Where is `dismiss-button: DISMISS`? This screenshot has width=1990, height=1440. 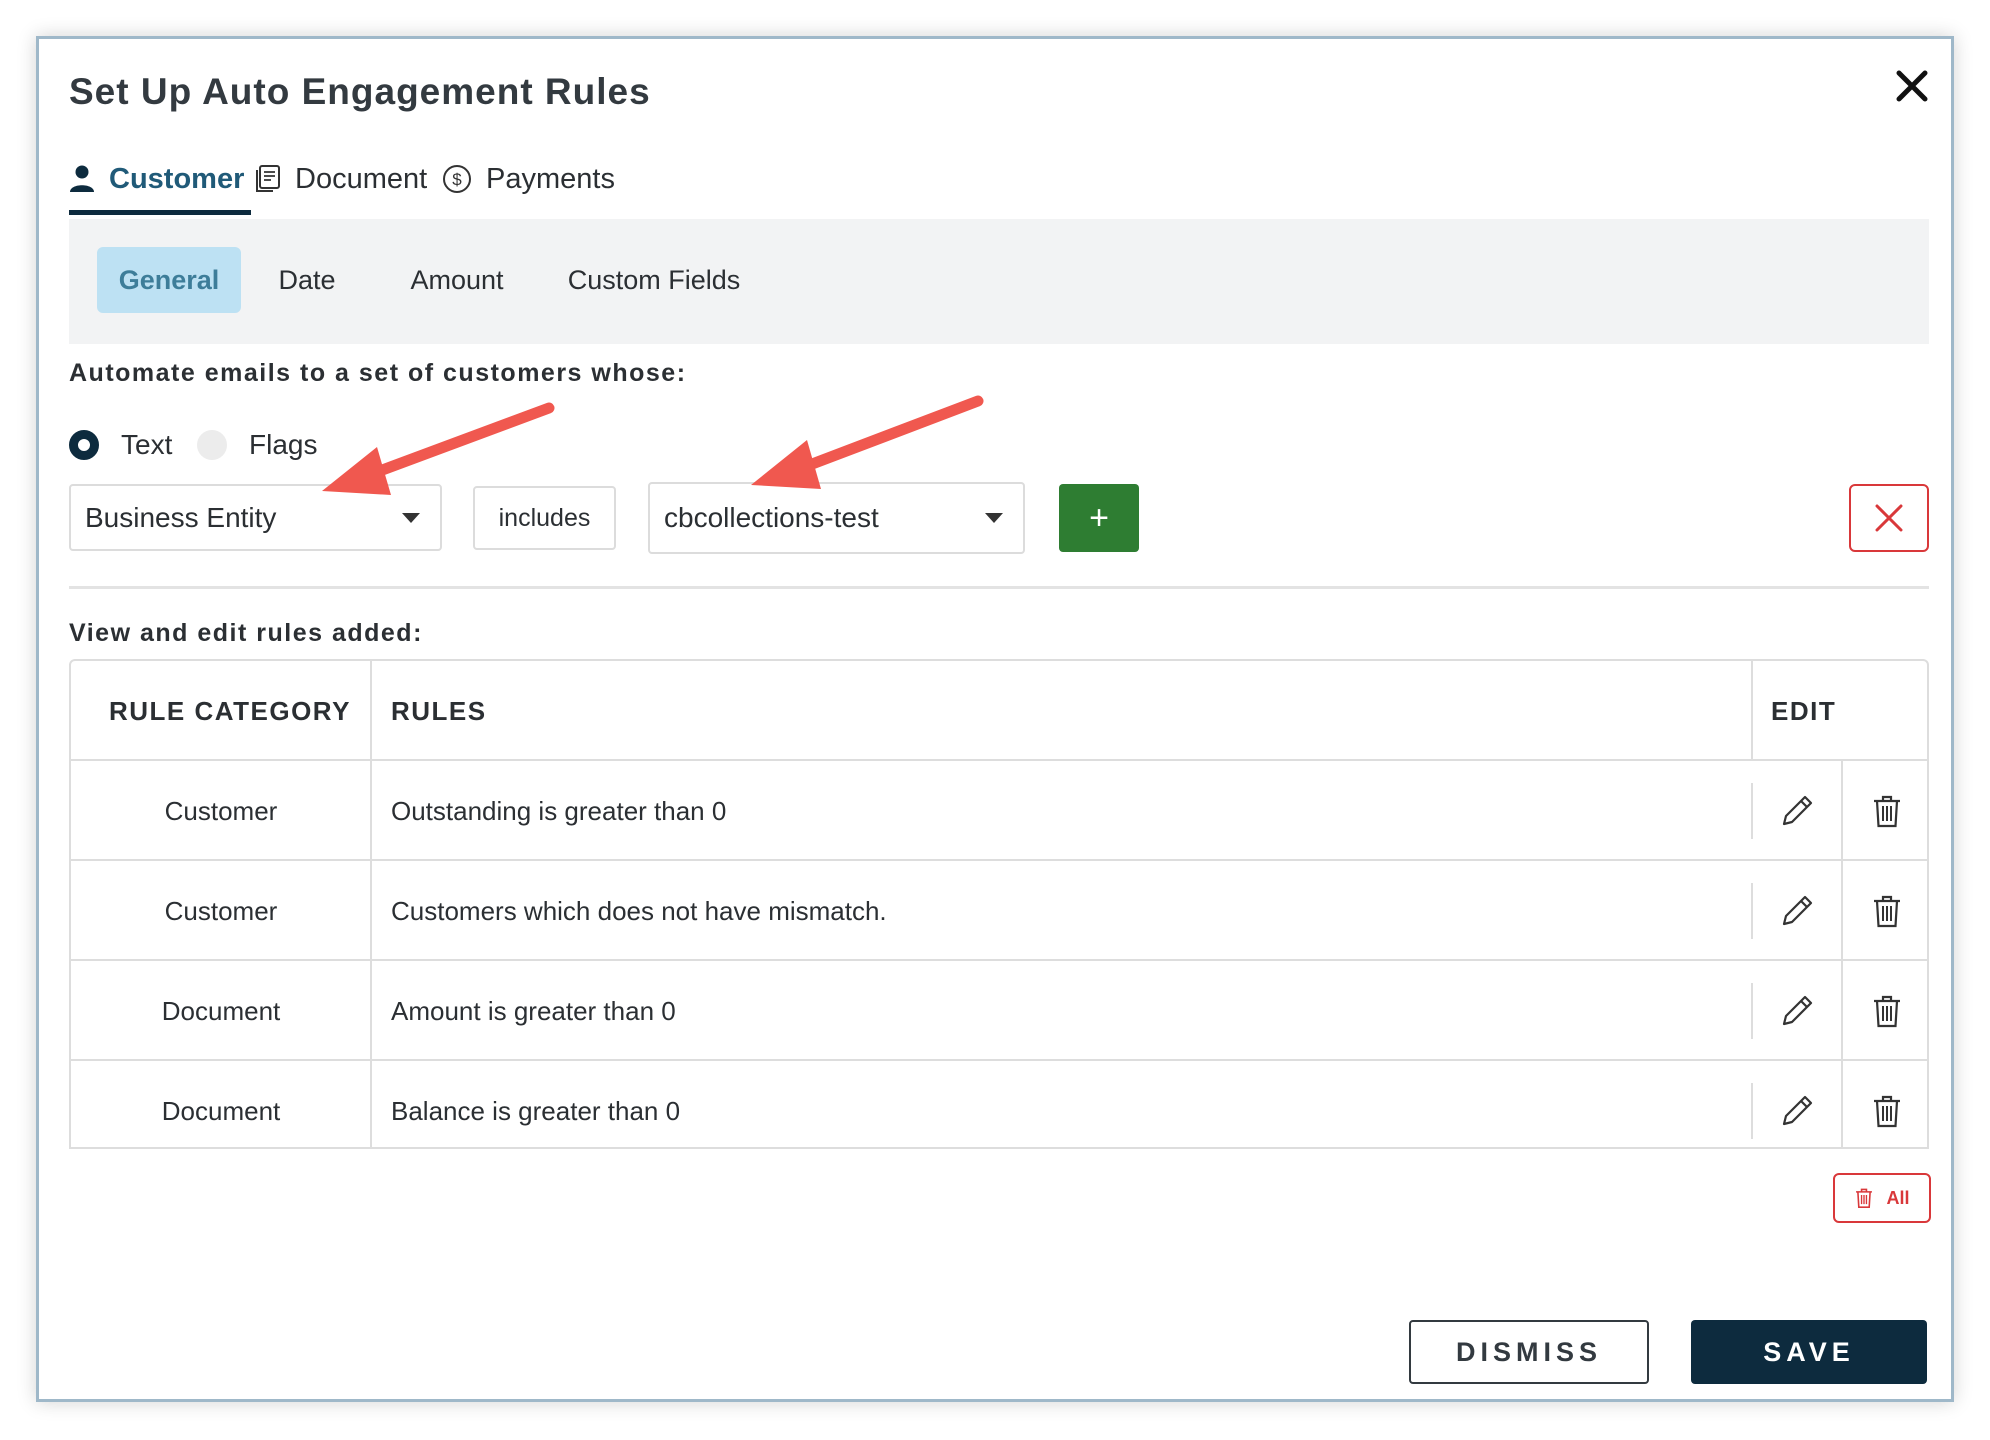
dismiss-button: DISMISS is located at coordinates (1529, 1352).